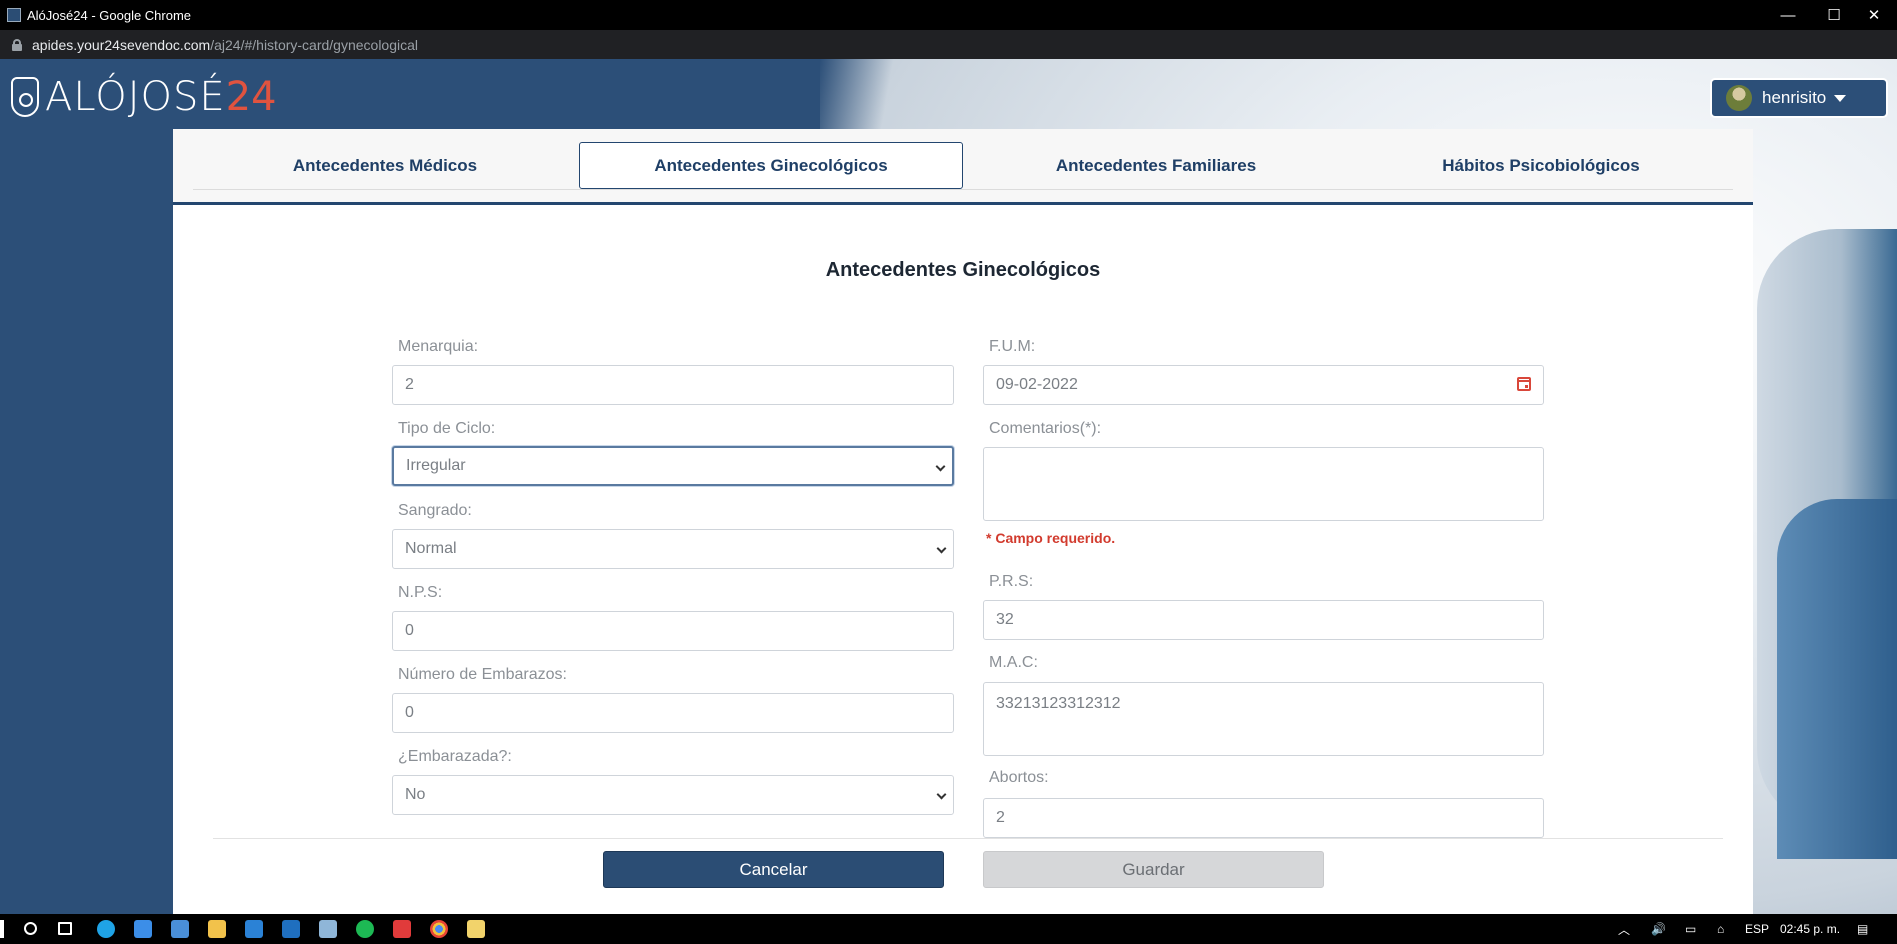 This screenshot has width=1897, height=944. I want to click on nps-label: N.P.S:, so click(420, 592).